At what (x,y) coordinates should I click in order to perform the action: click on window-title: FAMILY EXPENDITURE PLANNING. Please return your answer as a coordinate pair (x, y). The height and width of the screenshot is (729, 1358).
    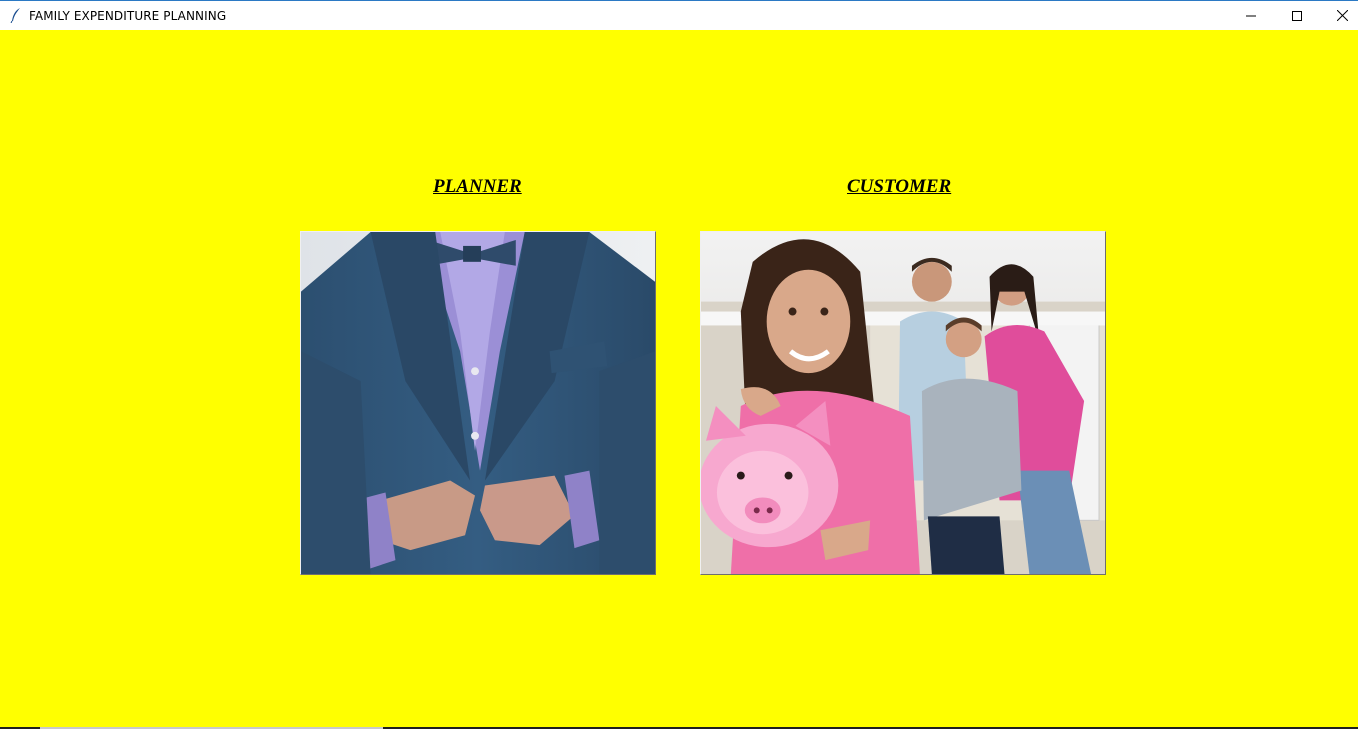
    Looking at the image, I should click on (128, 16).